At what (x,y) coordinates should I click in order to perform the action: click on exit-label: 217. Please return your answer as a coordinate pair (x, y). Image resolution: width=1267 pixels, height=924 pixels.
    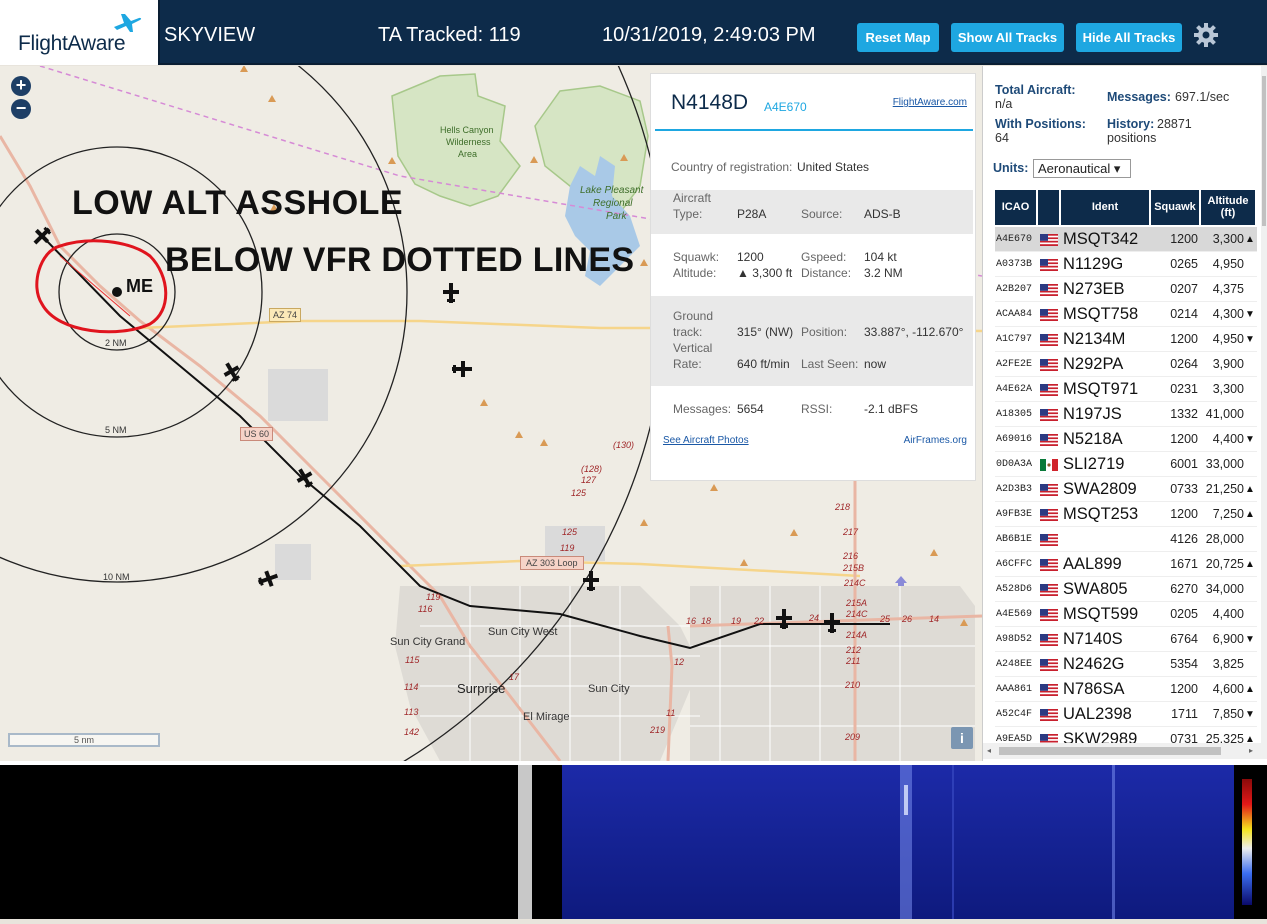
    Looking at the image, I should click on (851, 532).